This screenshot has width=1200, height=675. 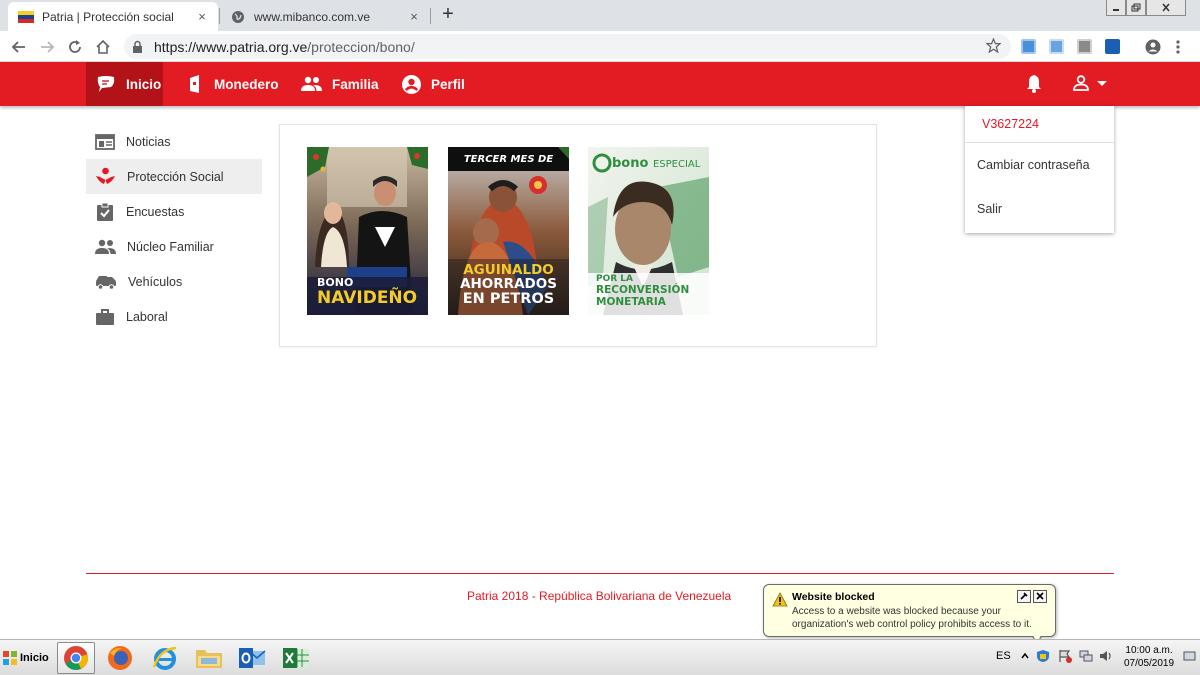 I want to click on windows-taskbar: Inicio ES 10:00 a.m. 07/05/2019, so click(x=600, y=657).